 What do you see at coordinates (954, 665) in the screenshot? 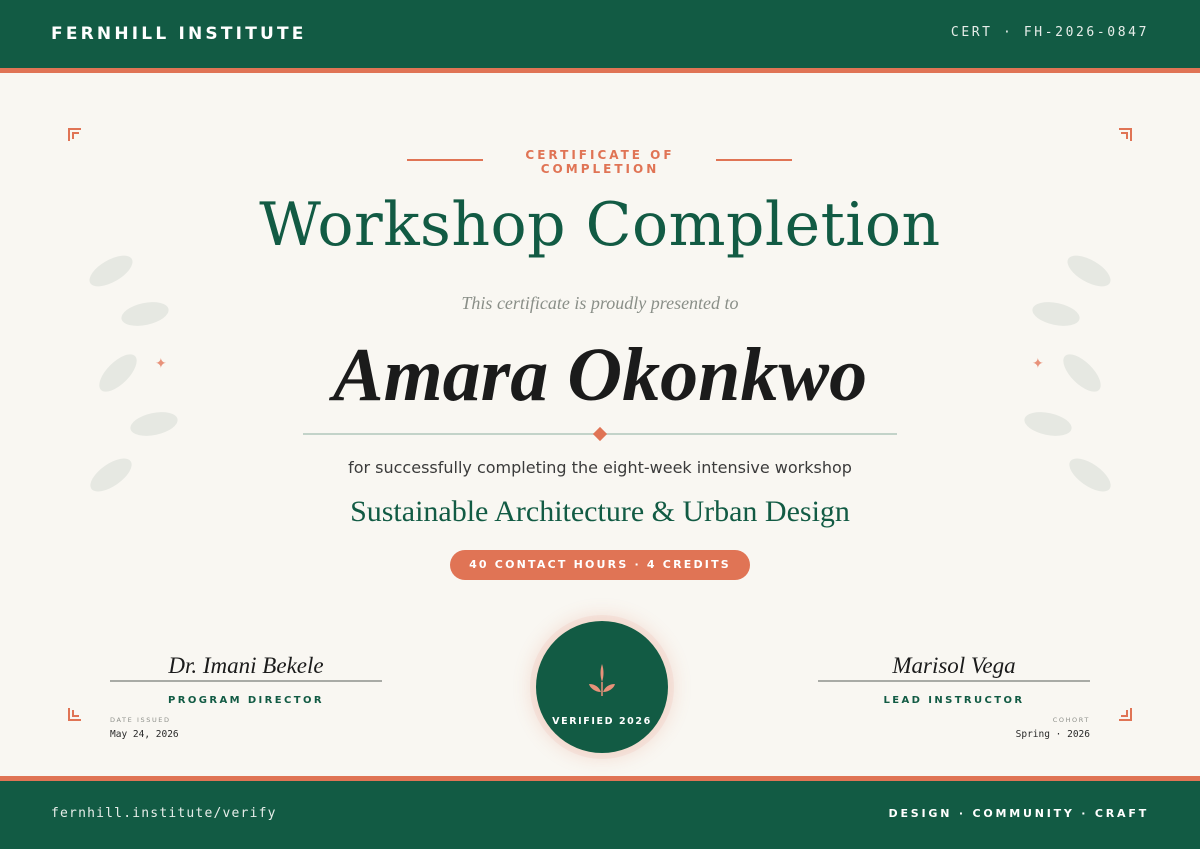
I see `signature-lead-instructor: Marisol Vega` at bounding box center [954, 665].